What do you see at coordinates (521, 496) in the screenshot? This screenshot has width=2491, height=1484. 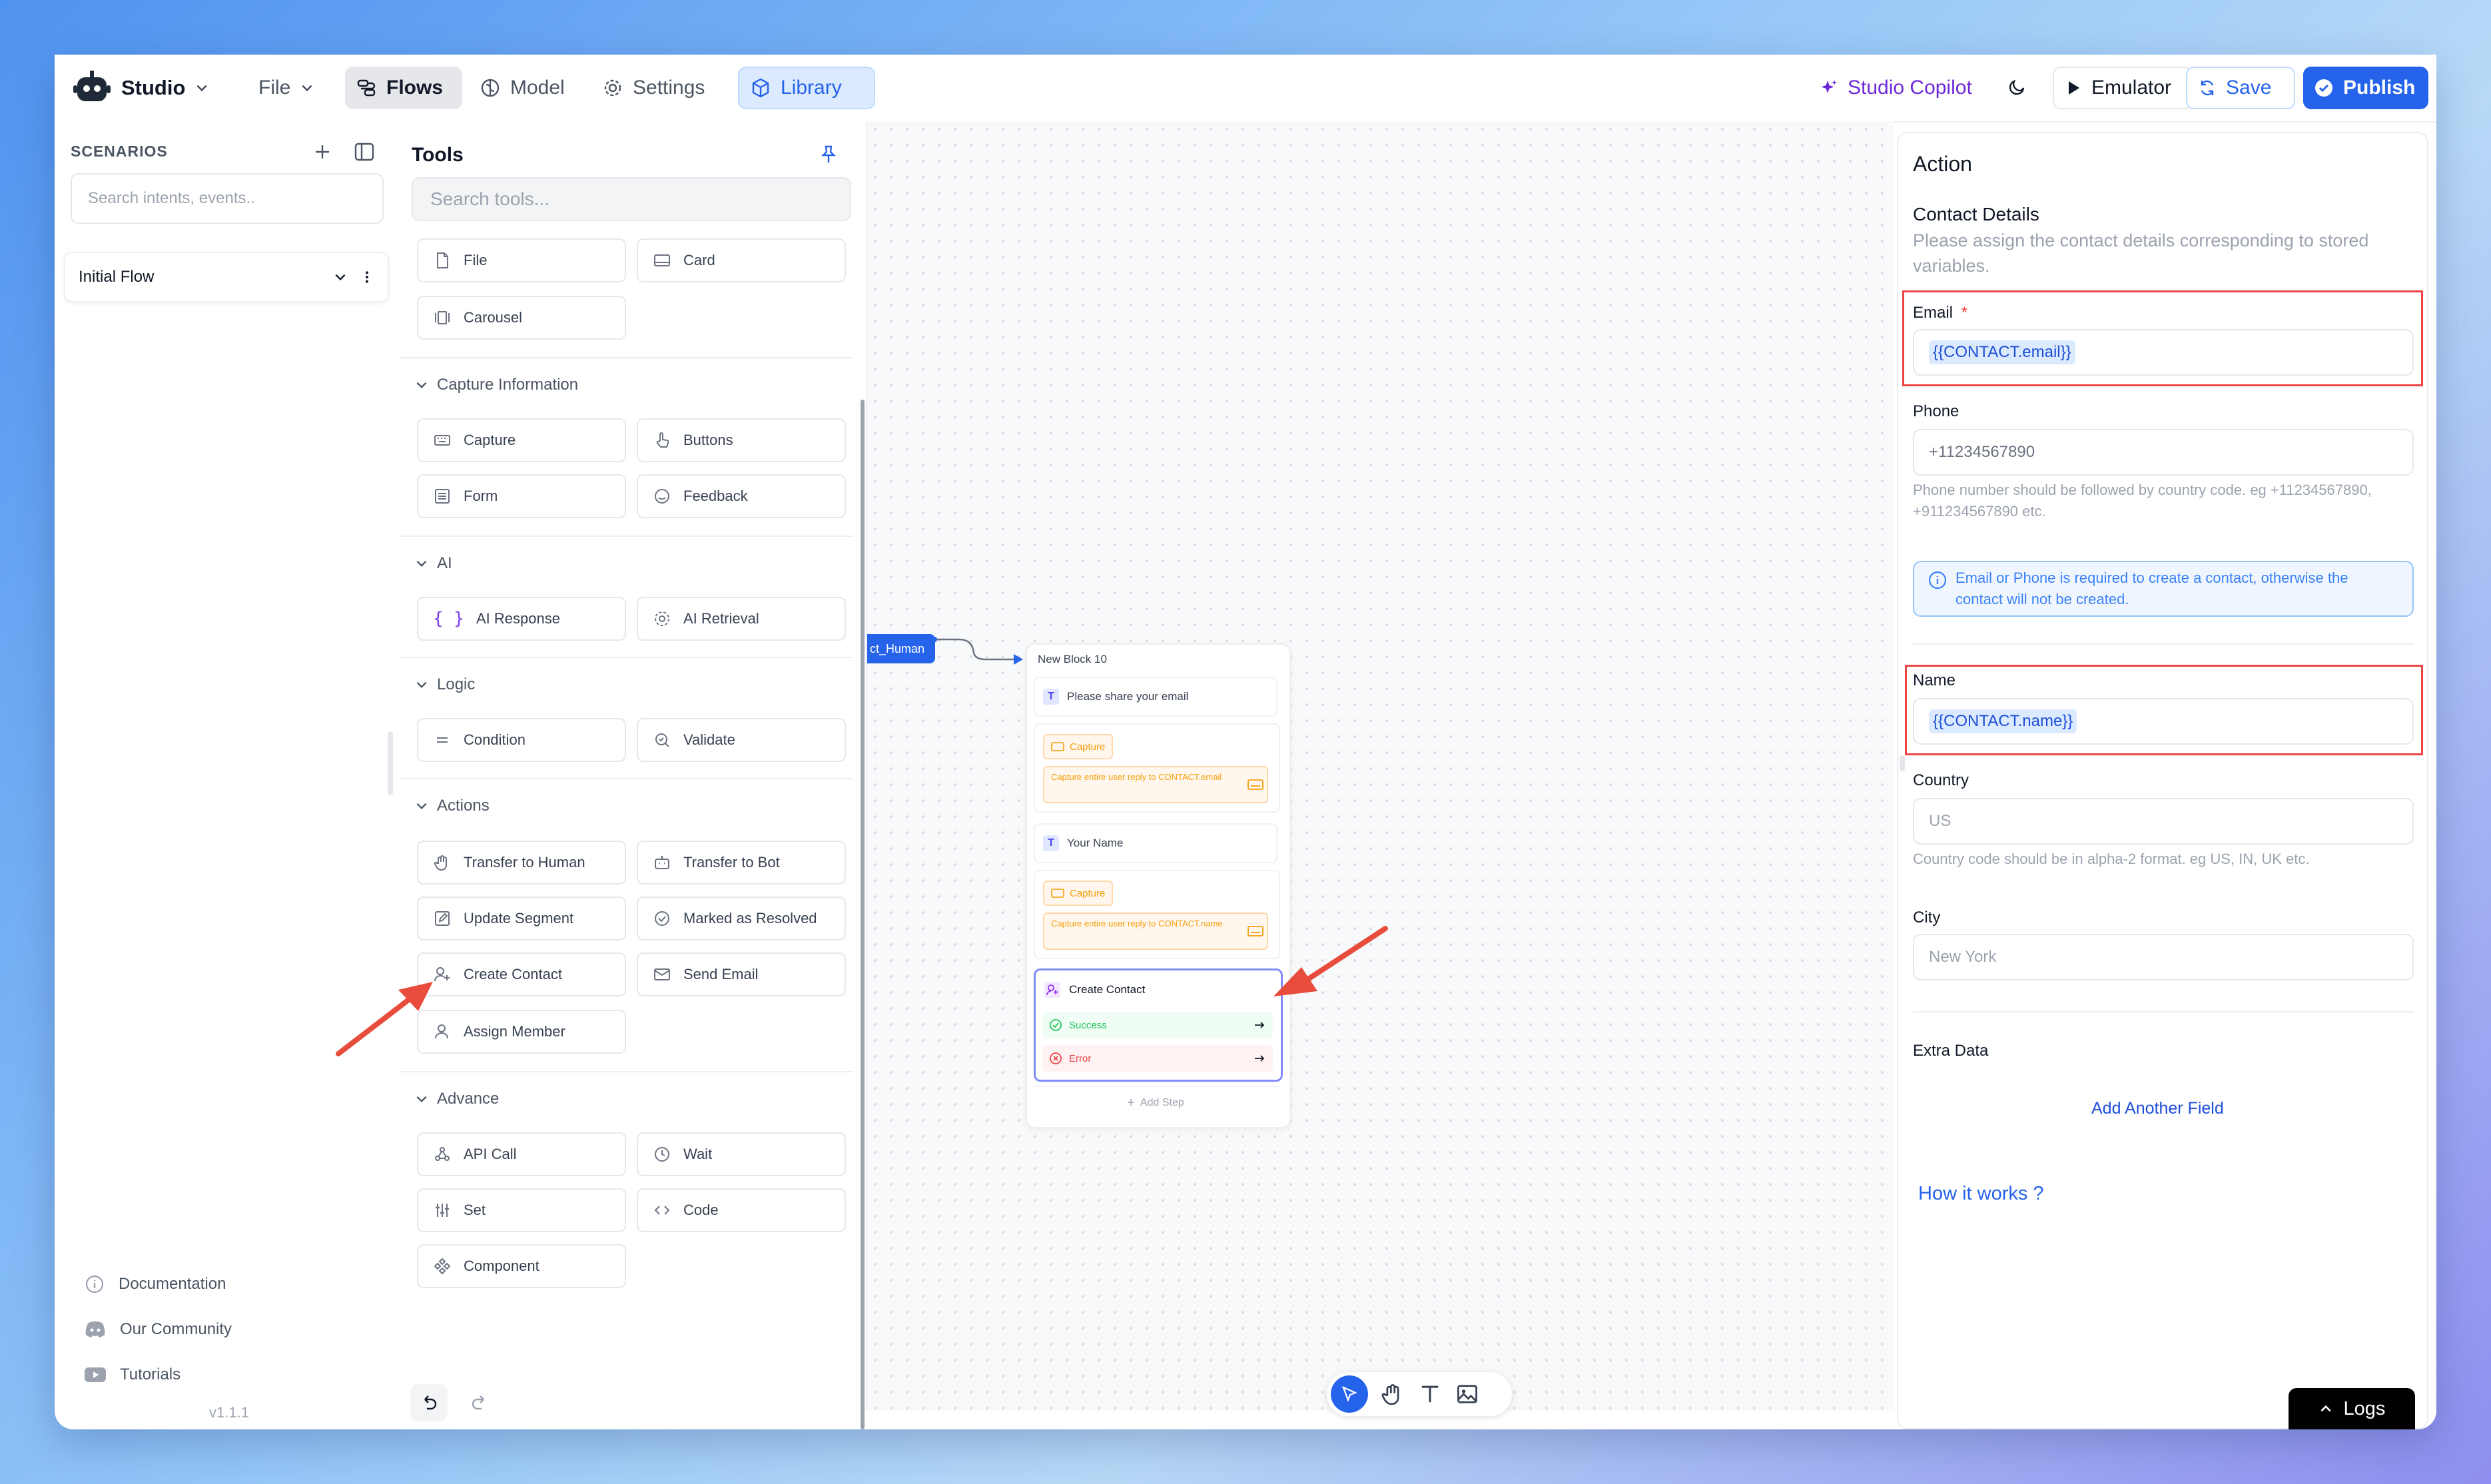 I see `tool-form: Form` at bounding box center [521, 496].